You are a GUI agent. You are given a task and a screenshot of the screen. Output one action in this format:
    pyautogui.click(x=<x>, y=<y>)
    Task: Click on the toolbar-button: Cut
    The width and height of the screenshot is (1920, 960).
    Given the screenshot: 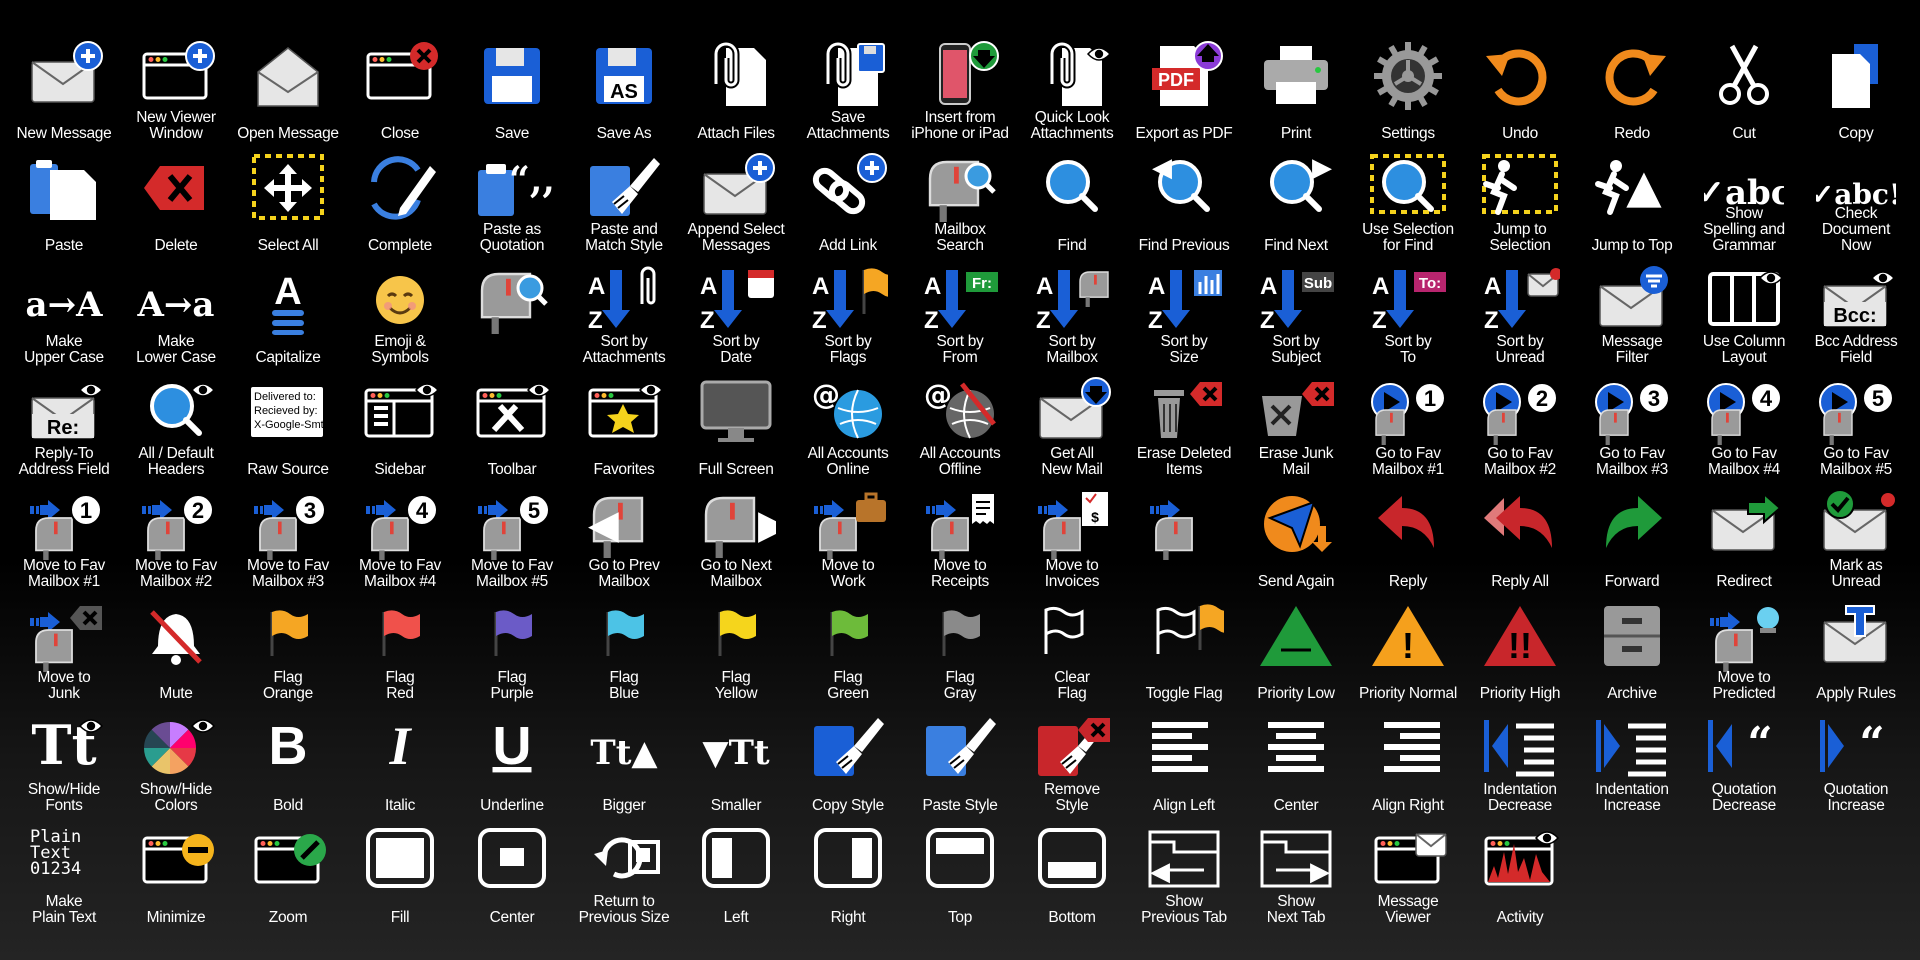 What is the action you would take?
    pyautogui.click(x=1744, y=92)
    